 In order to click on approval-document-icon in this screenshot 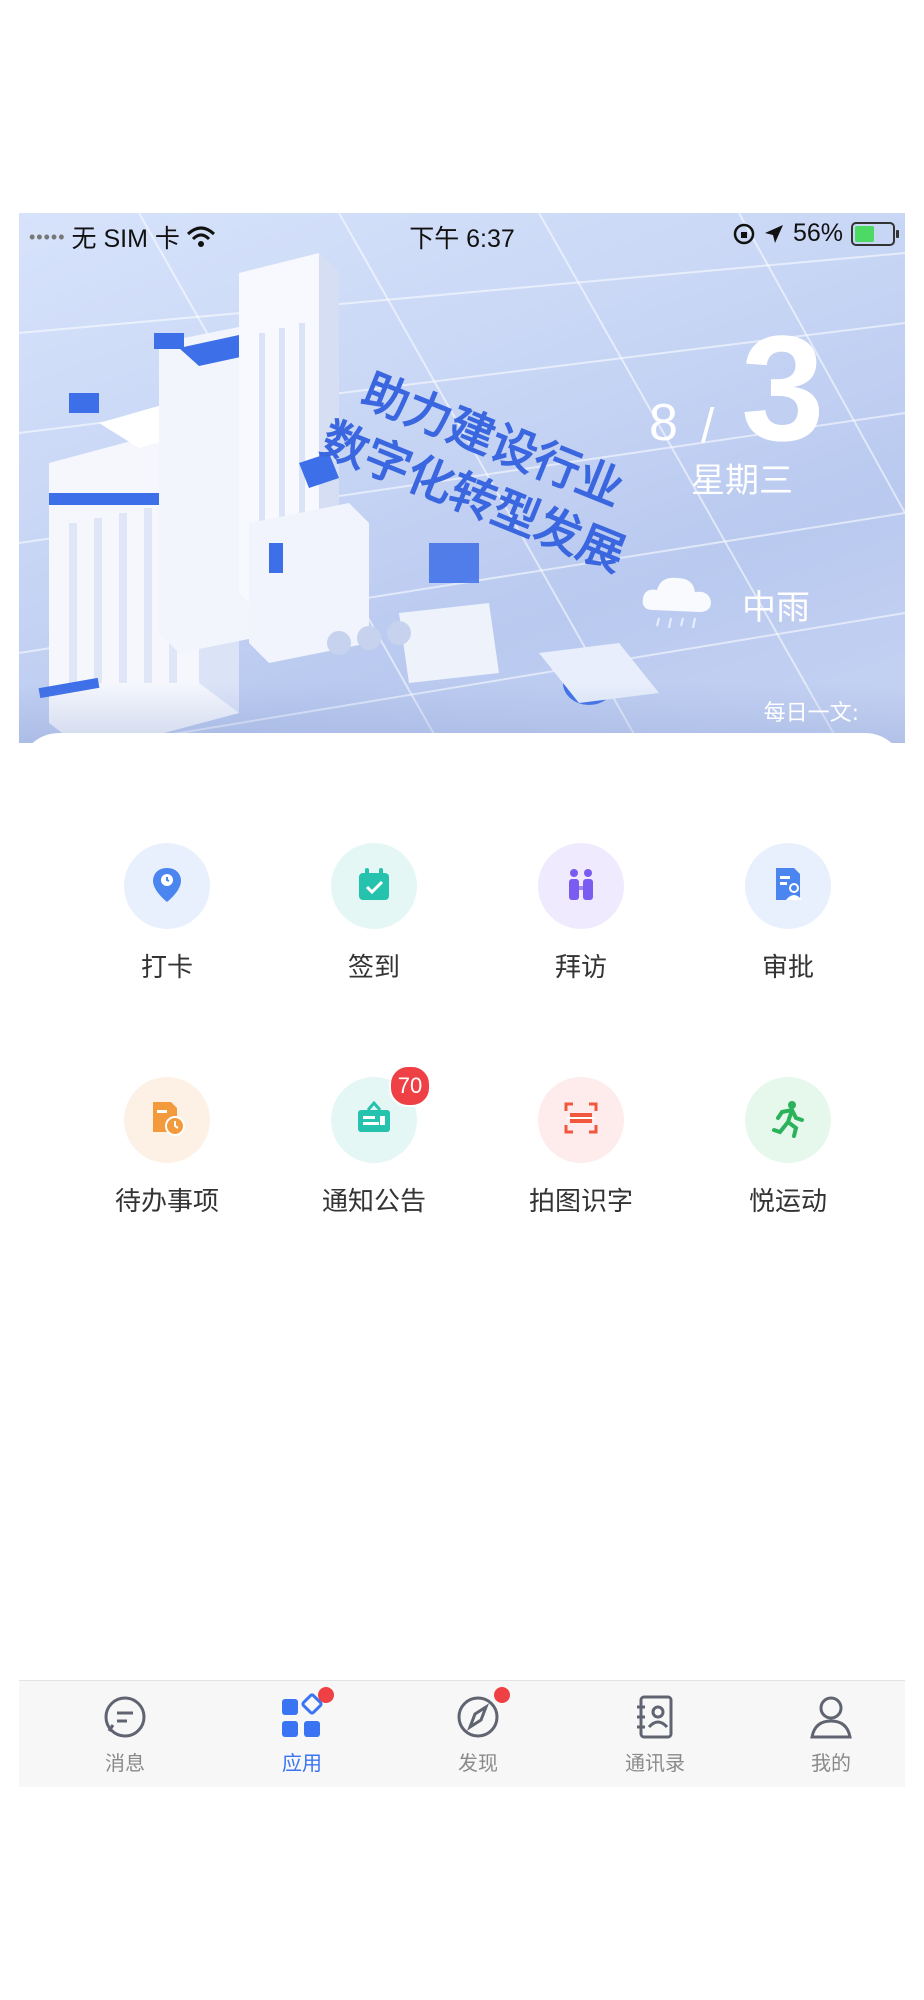, I will do `click(788, 886)`.